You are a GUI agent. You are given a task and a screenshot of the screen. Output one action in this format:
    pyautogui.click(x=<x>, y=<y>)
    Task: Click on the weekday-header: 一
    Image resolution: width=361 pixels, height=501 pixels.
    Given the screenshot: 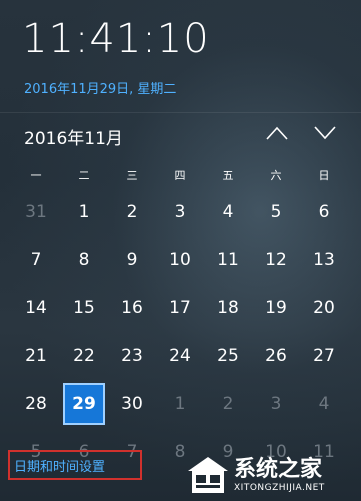 What is the action you would take?
    pyautogui.click(x=36, y=175)
    